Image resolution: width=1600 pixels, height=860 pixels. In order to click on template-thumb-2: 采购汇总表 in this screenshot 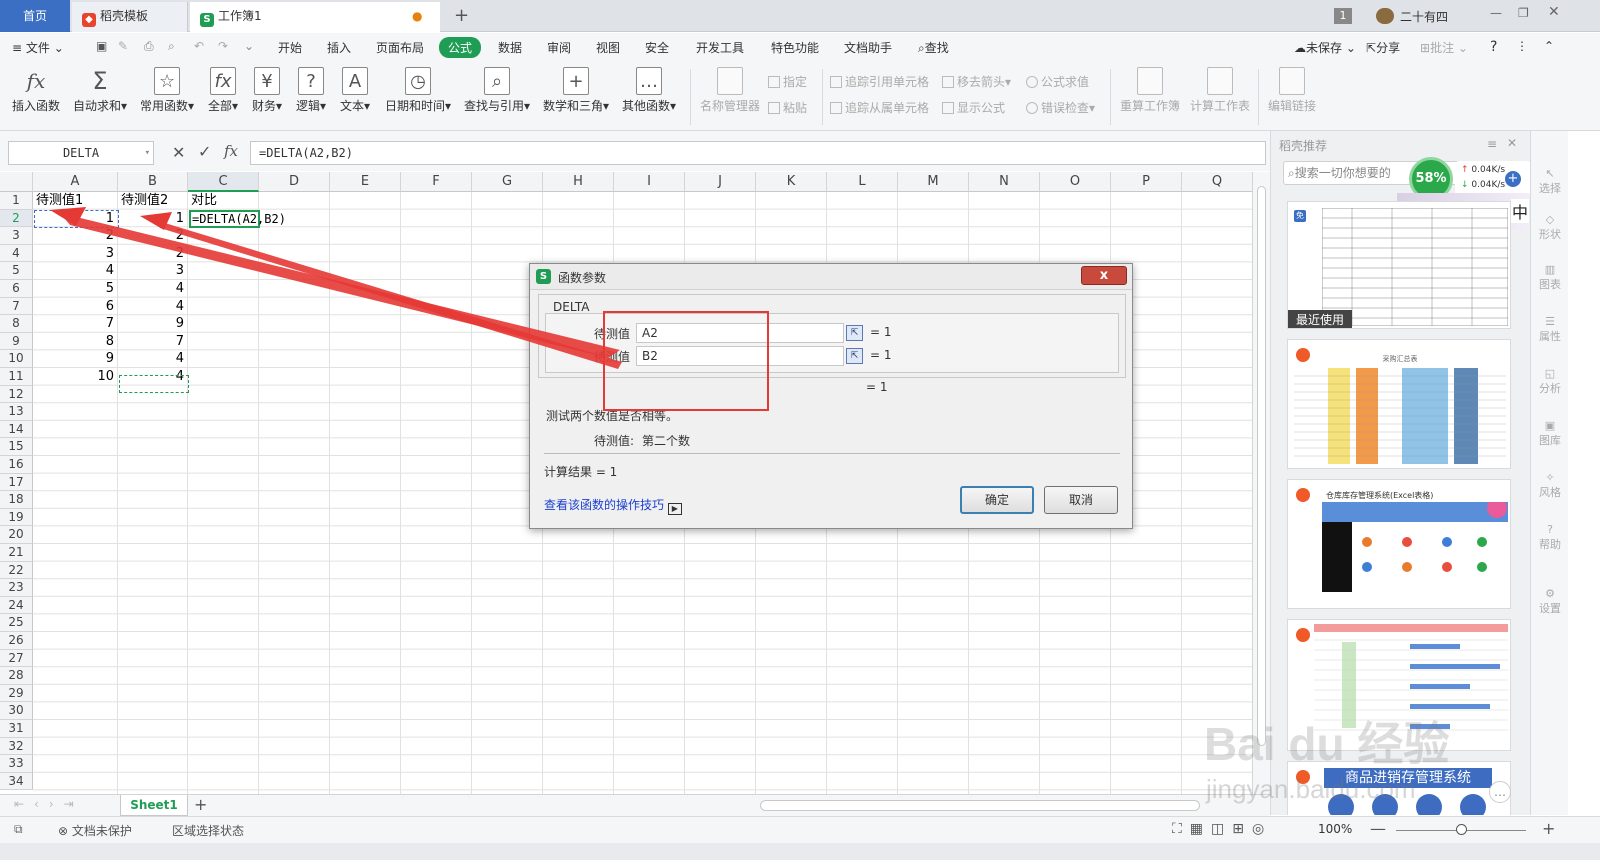, I will do `click(1399, 404)`.